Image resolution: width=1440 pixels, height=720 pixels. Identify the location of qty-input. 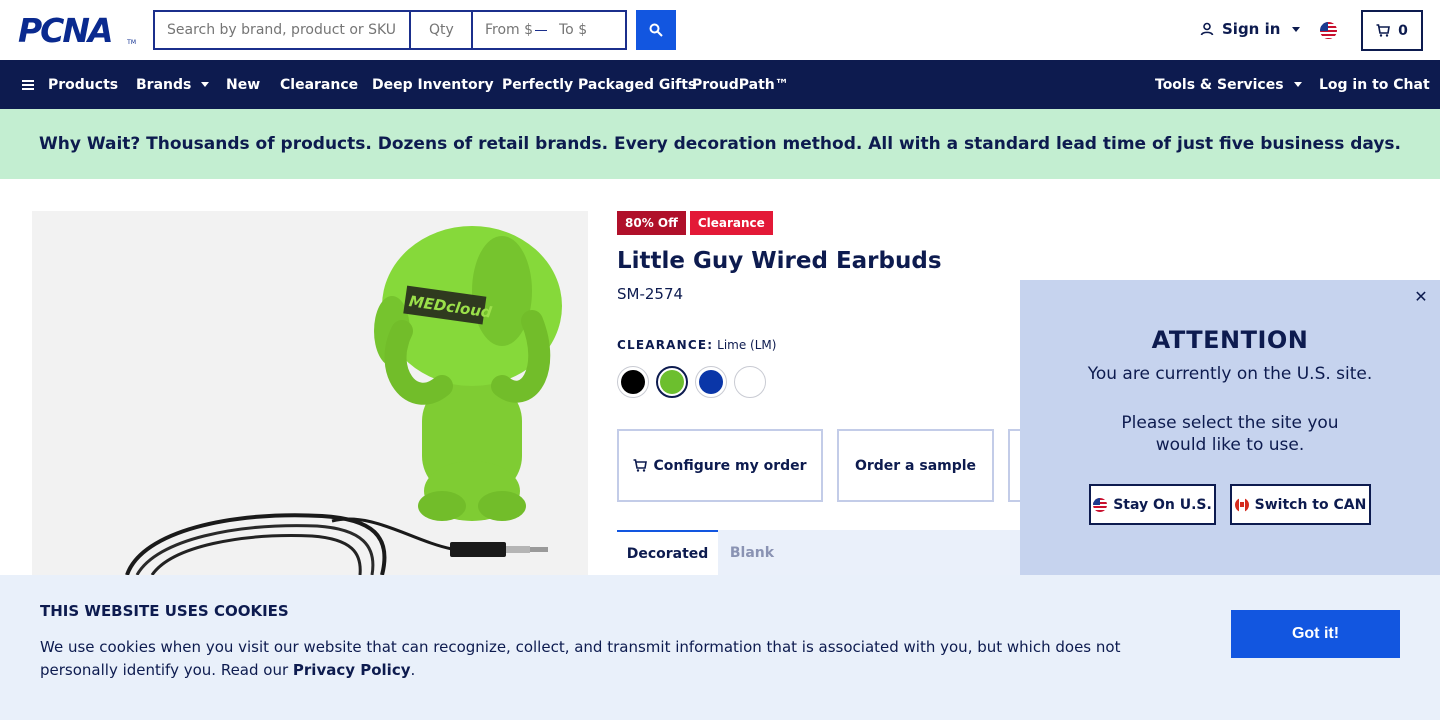
(442, 30).